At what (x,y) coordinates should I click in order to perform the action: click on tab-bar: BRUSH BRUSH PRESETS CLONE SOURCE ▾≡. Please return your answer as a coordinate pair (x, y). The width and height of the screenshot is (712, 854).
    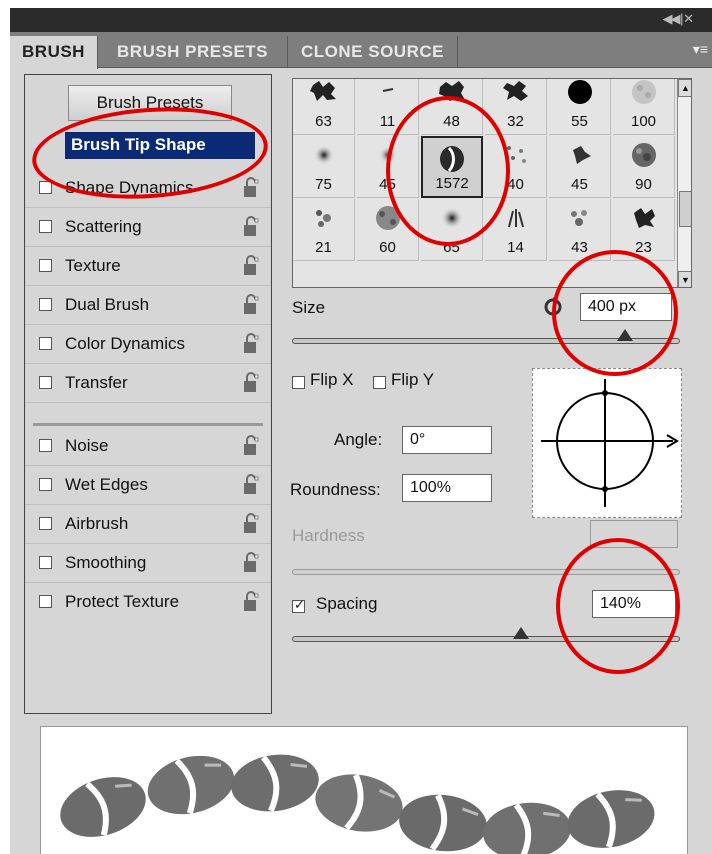
    Looking at the image, I should click on (361, 50).